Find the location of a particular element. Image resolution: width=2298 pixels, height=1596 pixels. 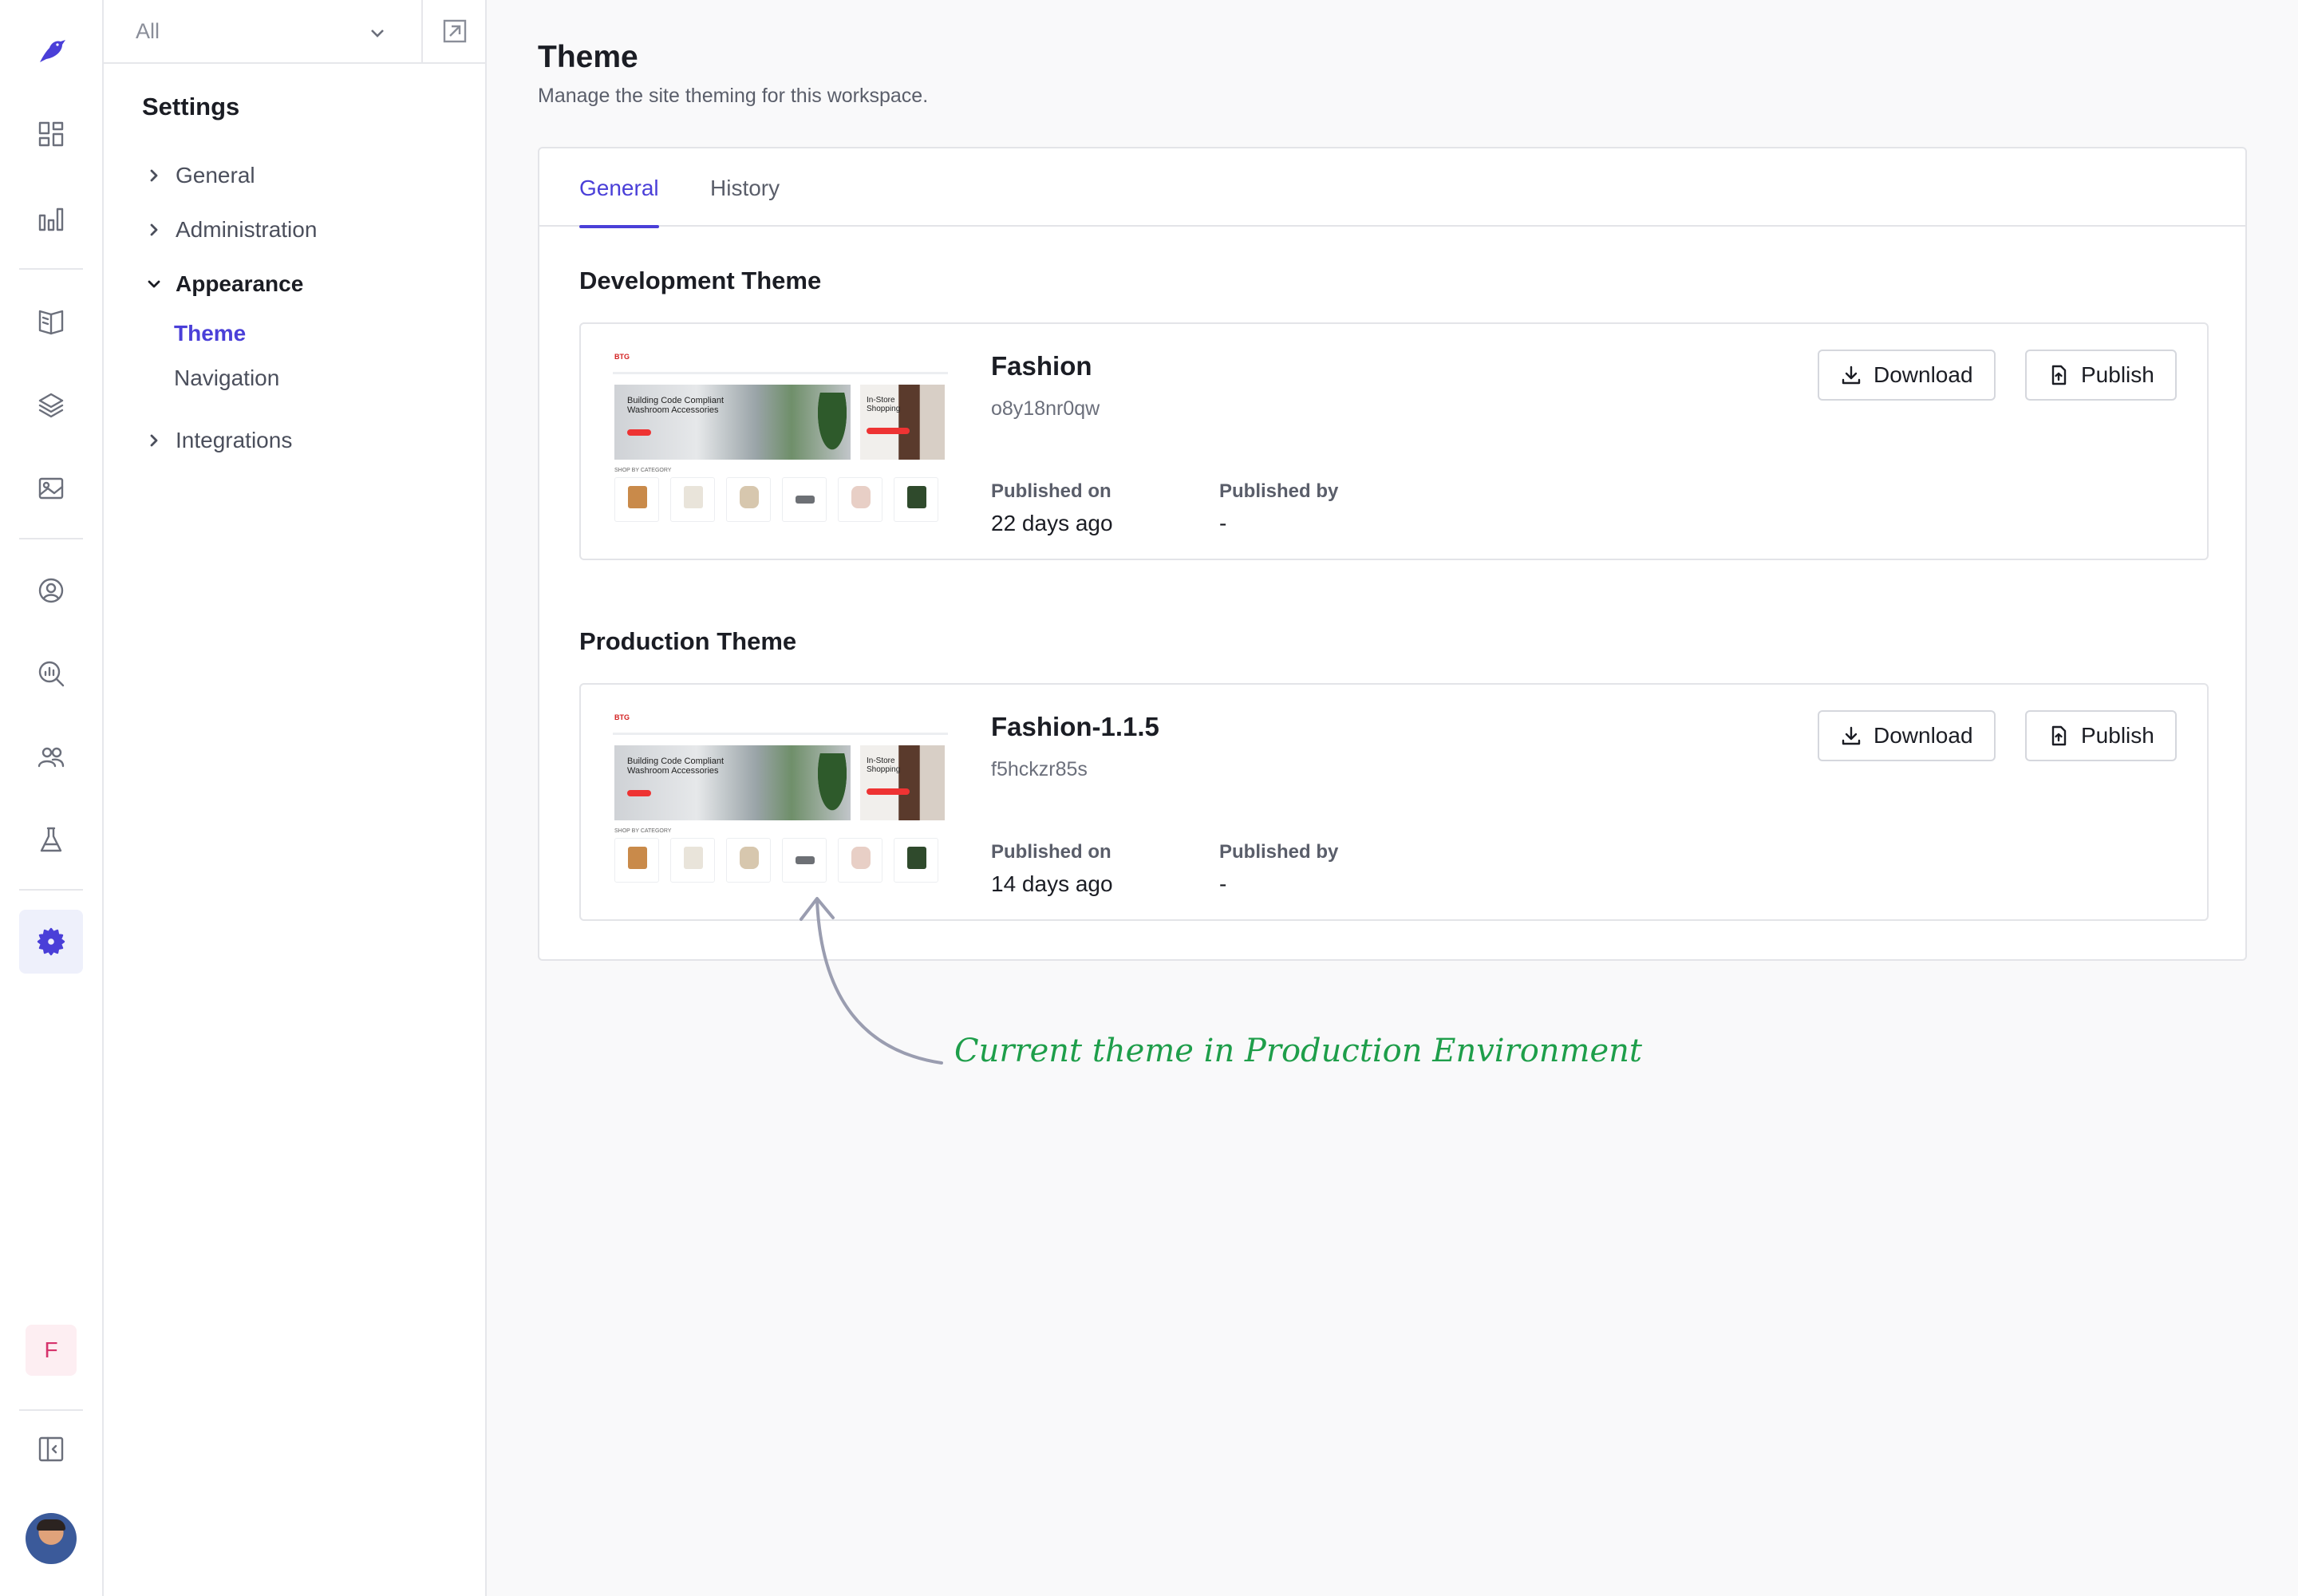

layers-icon is located at coordinates (51, 405).